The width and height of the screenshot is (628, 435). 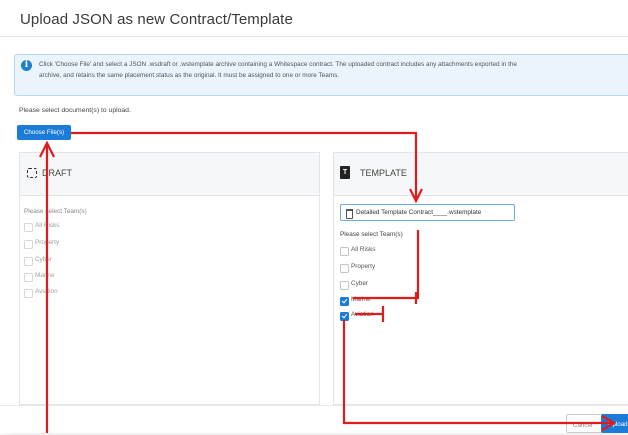 I want to click on draft-team-label: Please select Team(s), so click(x=55, y=211).